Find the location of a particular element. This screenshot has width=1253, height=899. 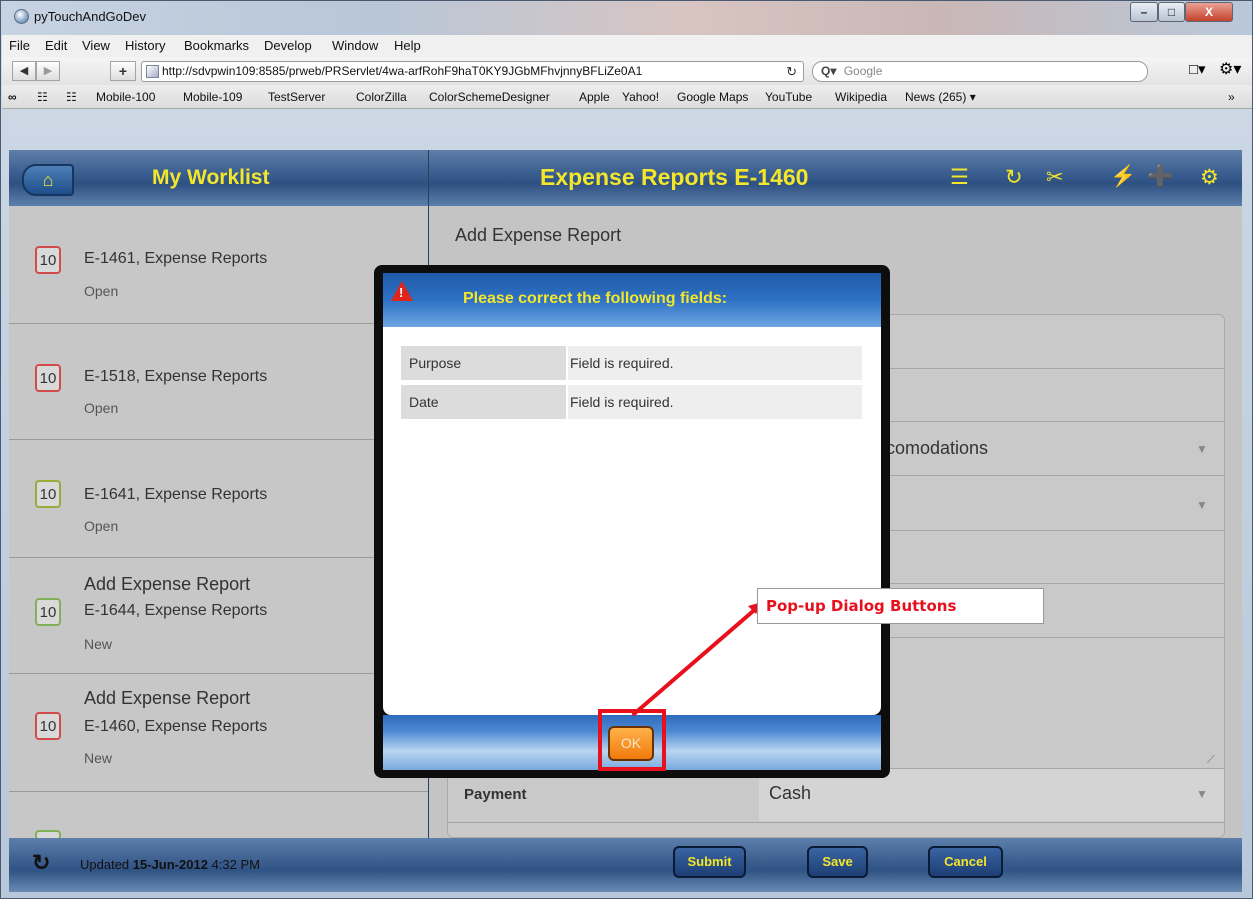

error-row: Purpose Field is required. is located at coordinates (631, 363).